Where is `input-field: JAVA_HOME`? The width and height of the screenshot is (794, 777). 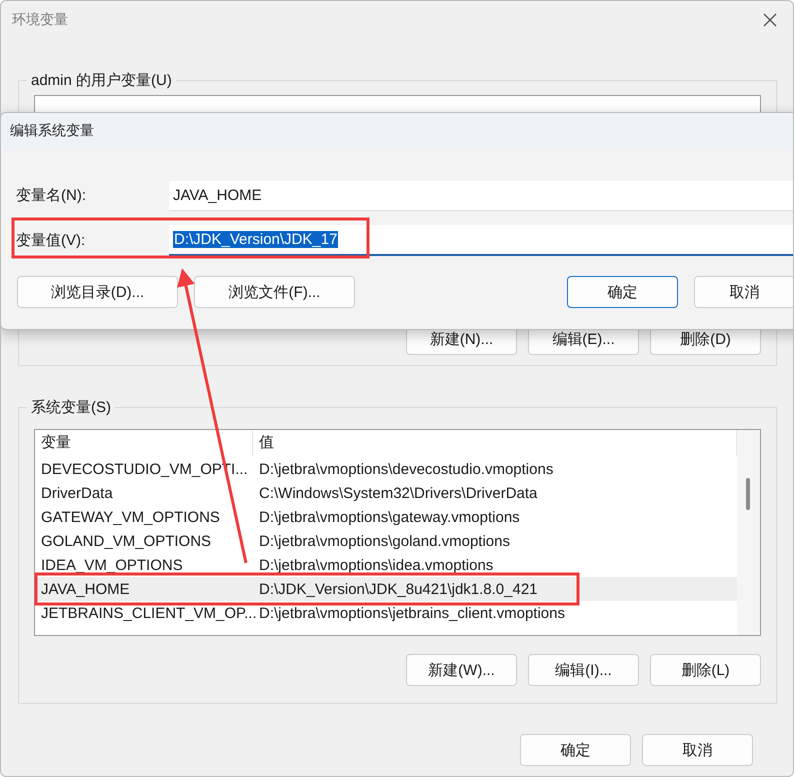
input-field: JAVA_HOME is located at coordinates (481, 195).